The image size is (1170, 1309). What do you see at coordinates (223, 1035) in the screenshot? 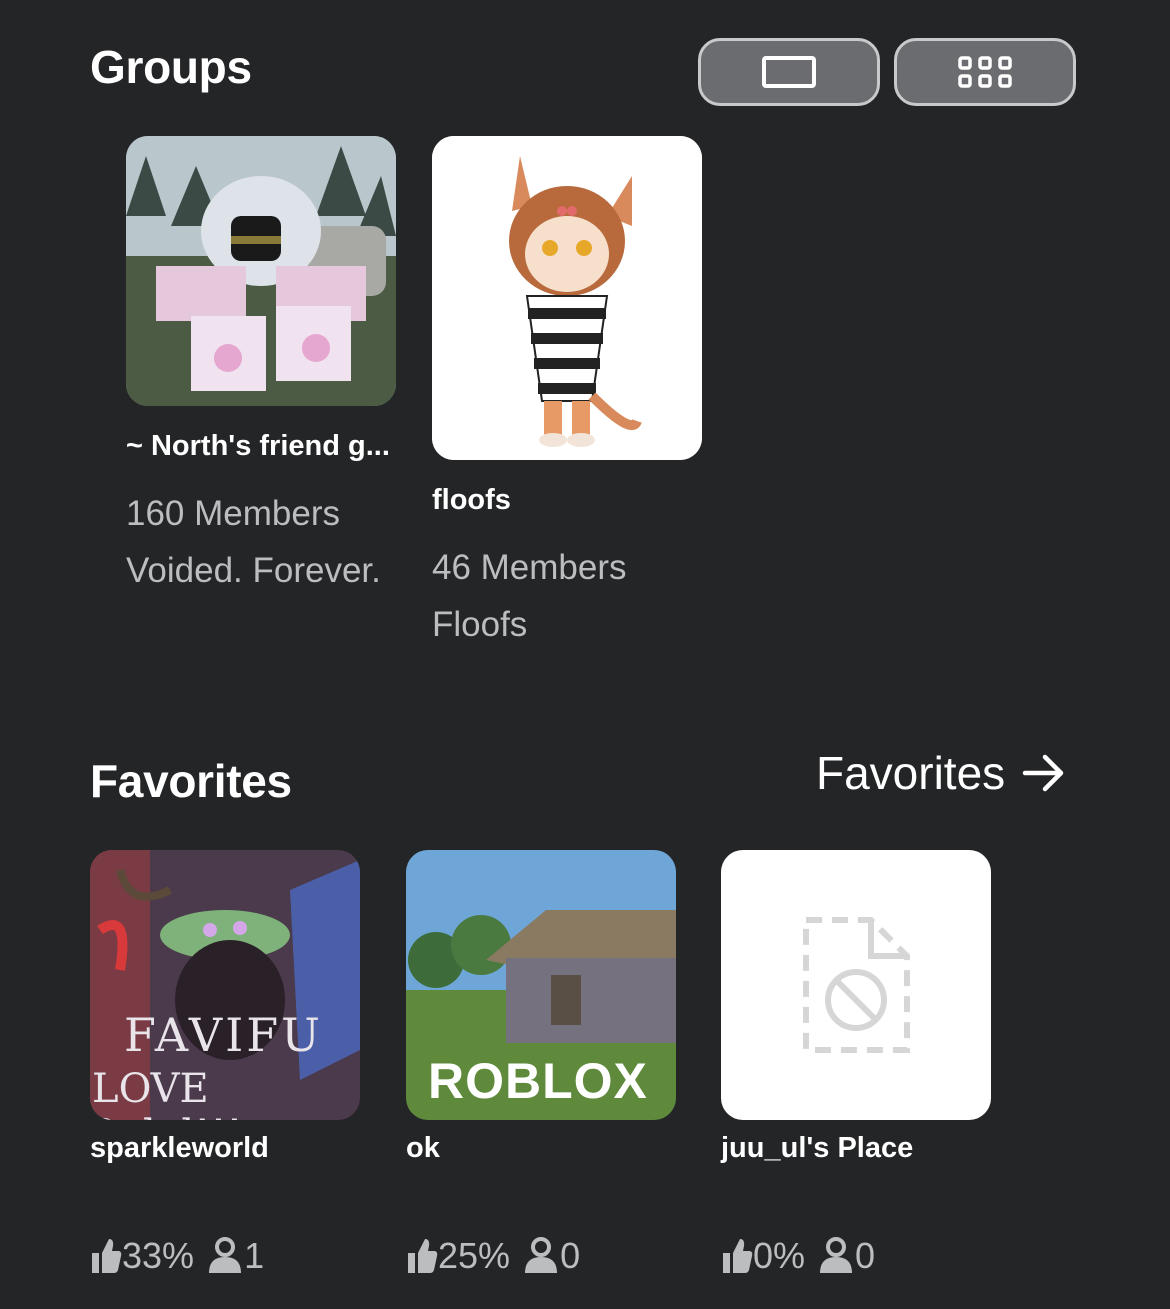
I see `thumb-text: FAVIFU` at bounding box center [223, 1035].